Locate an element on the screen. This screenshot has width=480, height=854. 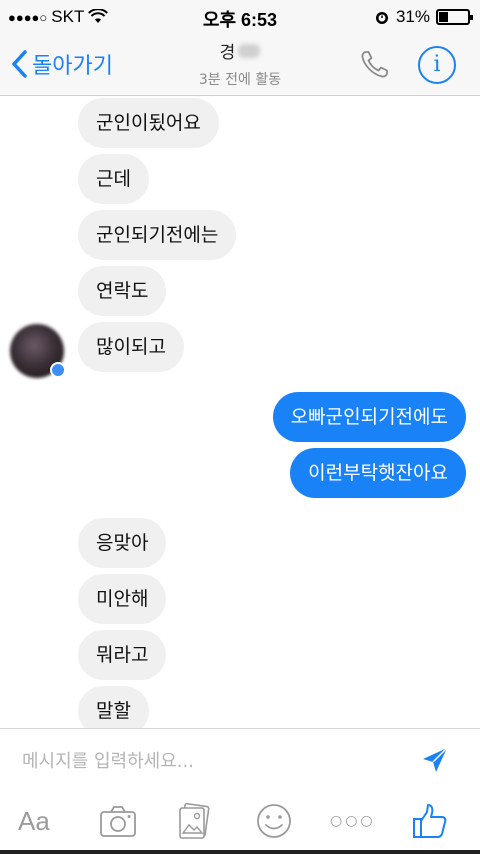
composer-toolbar: Aa ○○○ is located at coordinates (240, 824).